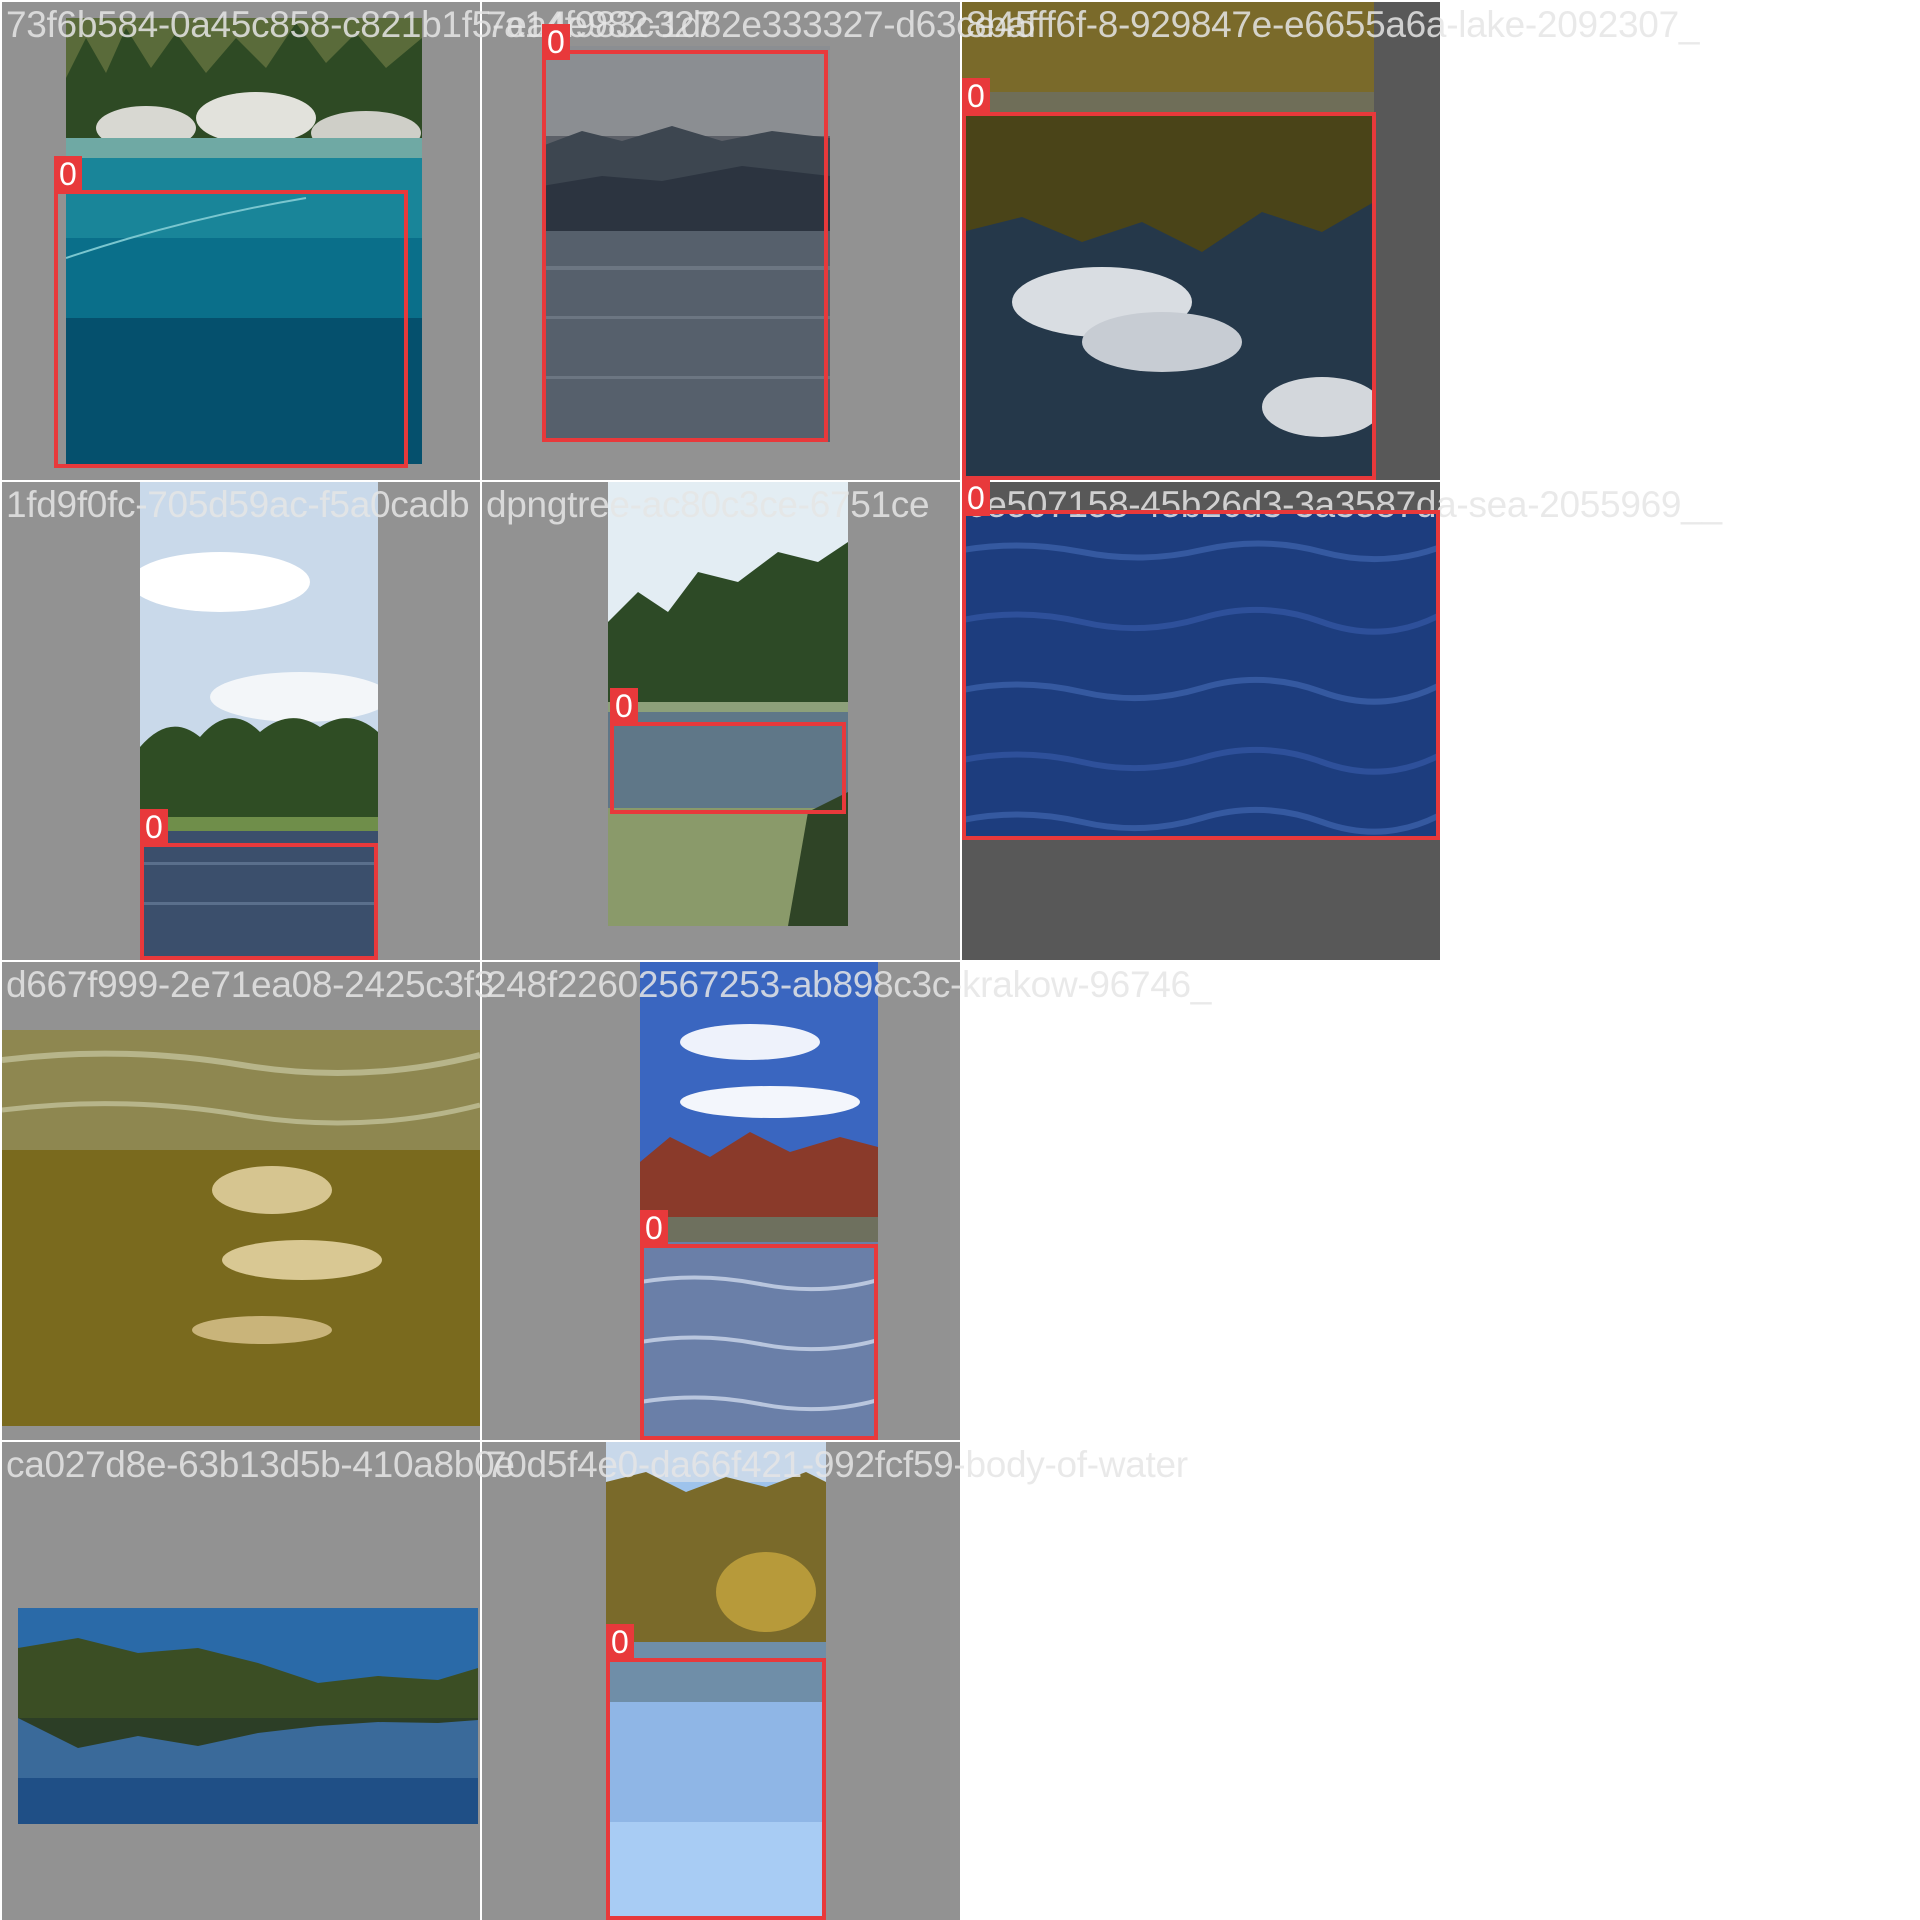  Describe the element at coordinates (260, 1464) in the screenshot. I see `tile-filename: ca027d8e-63b13d5b-410a8b0e` at that location.